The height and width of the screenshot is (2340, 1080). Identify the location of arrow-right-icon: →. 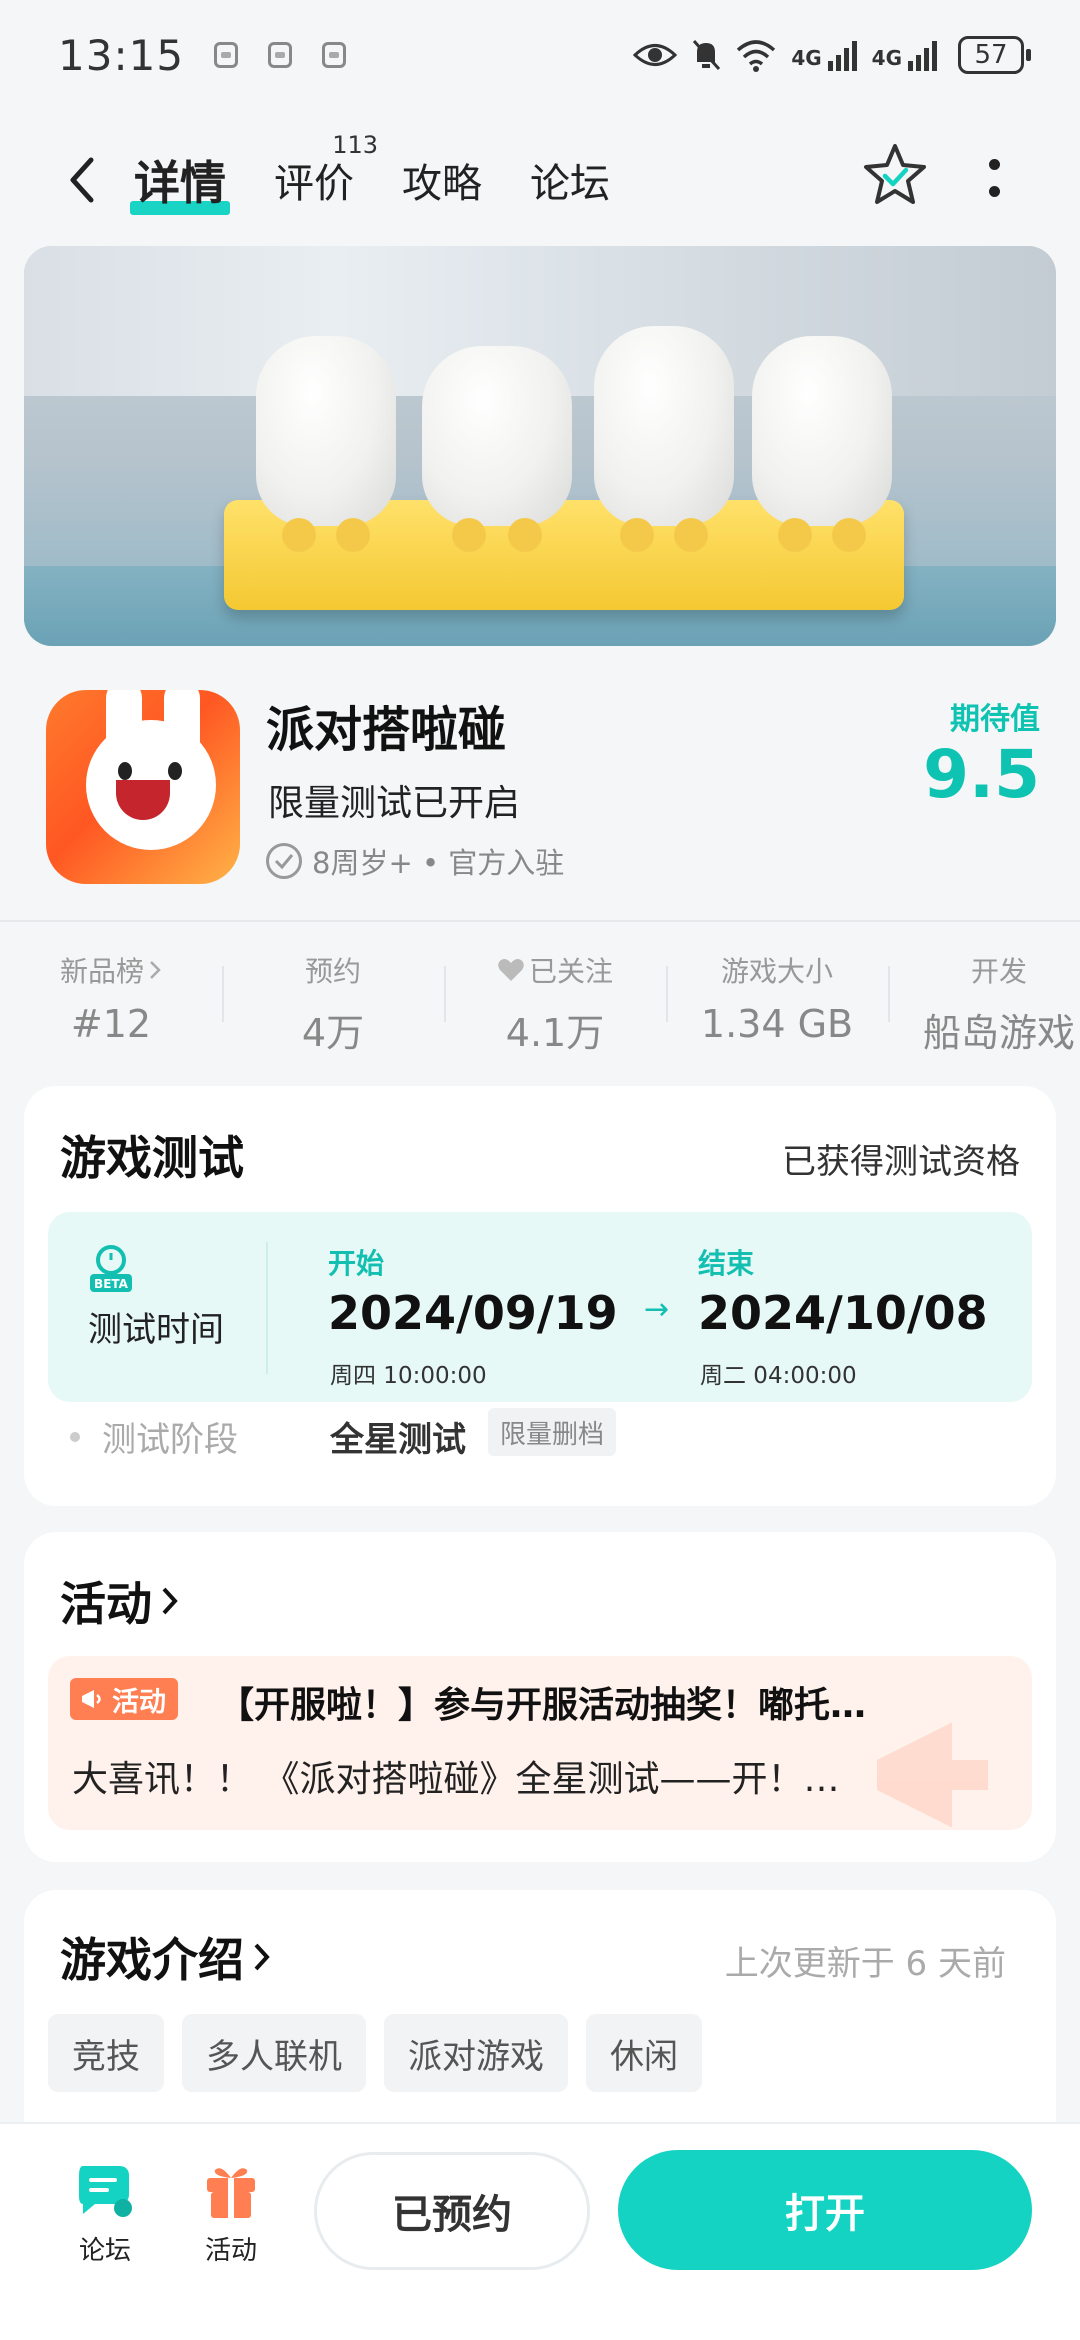
(657, 1309).